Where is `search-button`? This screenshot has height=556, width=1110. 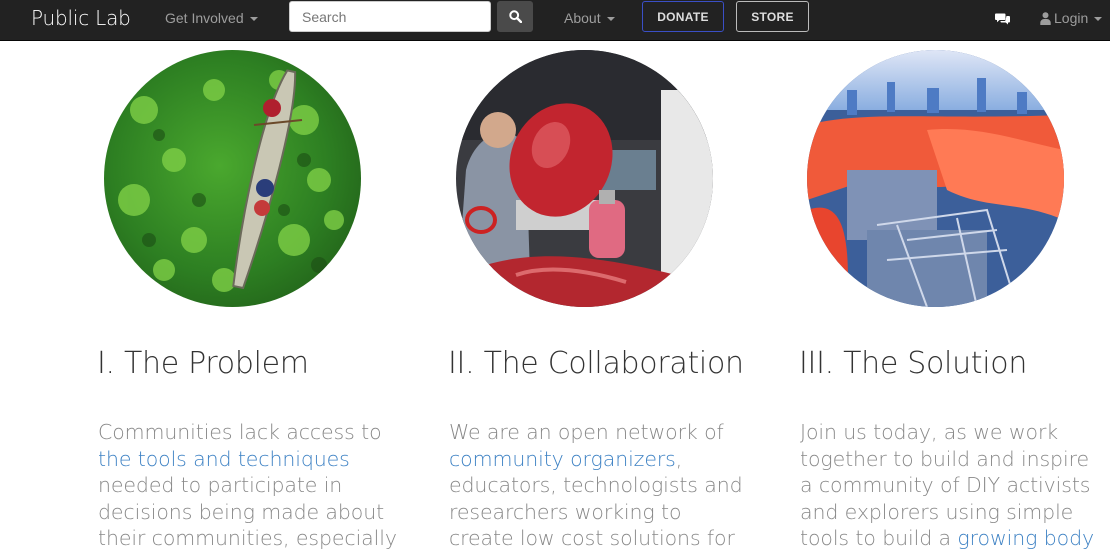 search-button is located at coordinates (515, 16).